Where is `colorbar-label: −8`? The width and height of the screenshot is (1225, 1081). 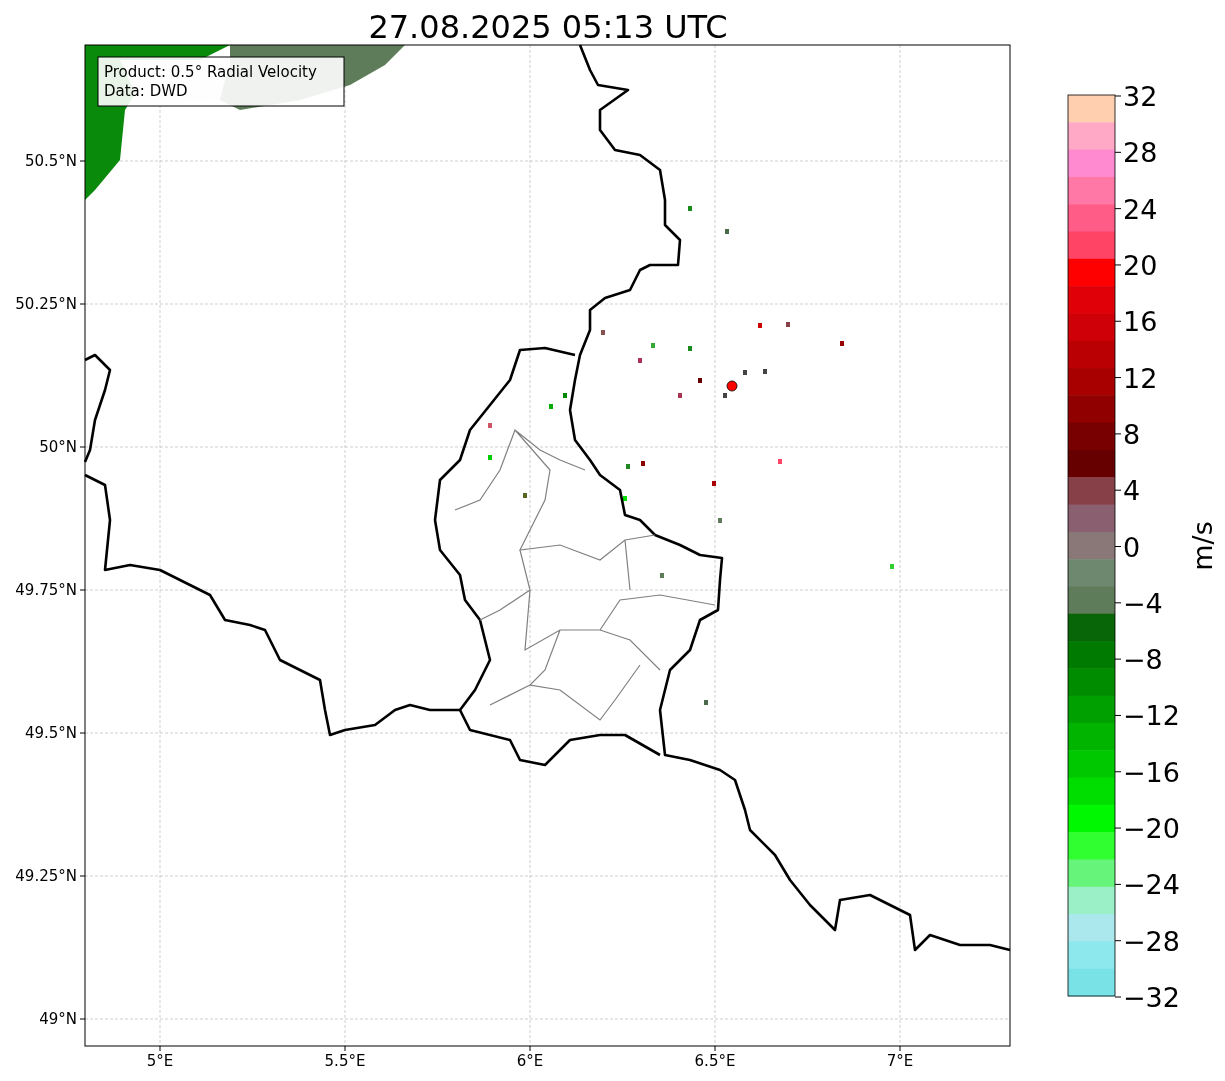
colorbar-label: −8 is located at coordinates (1143, 660).